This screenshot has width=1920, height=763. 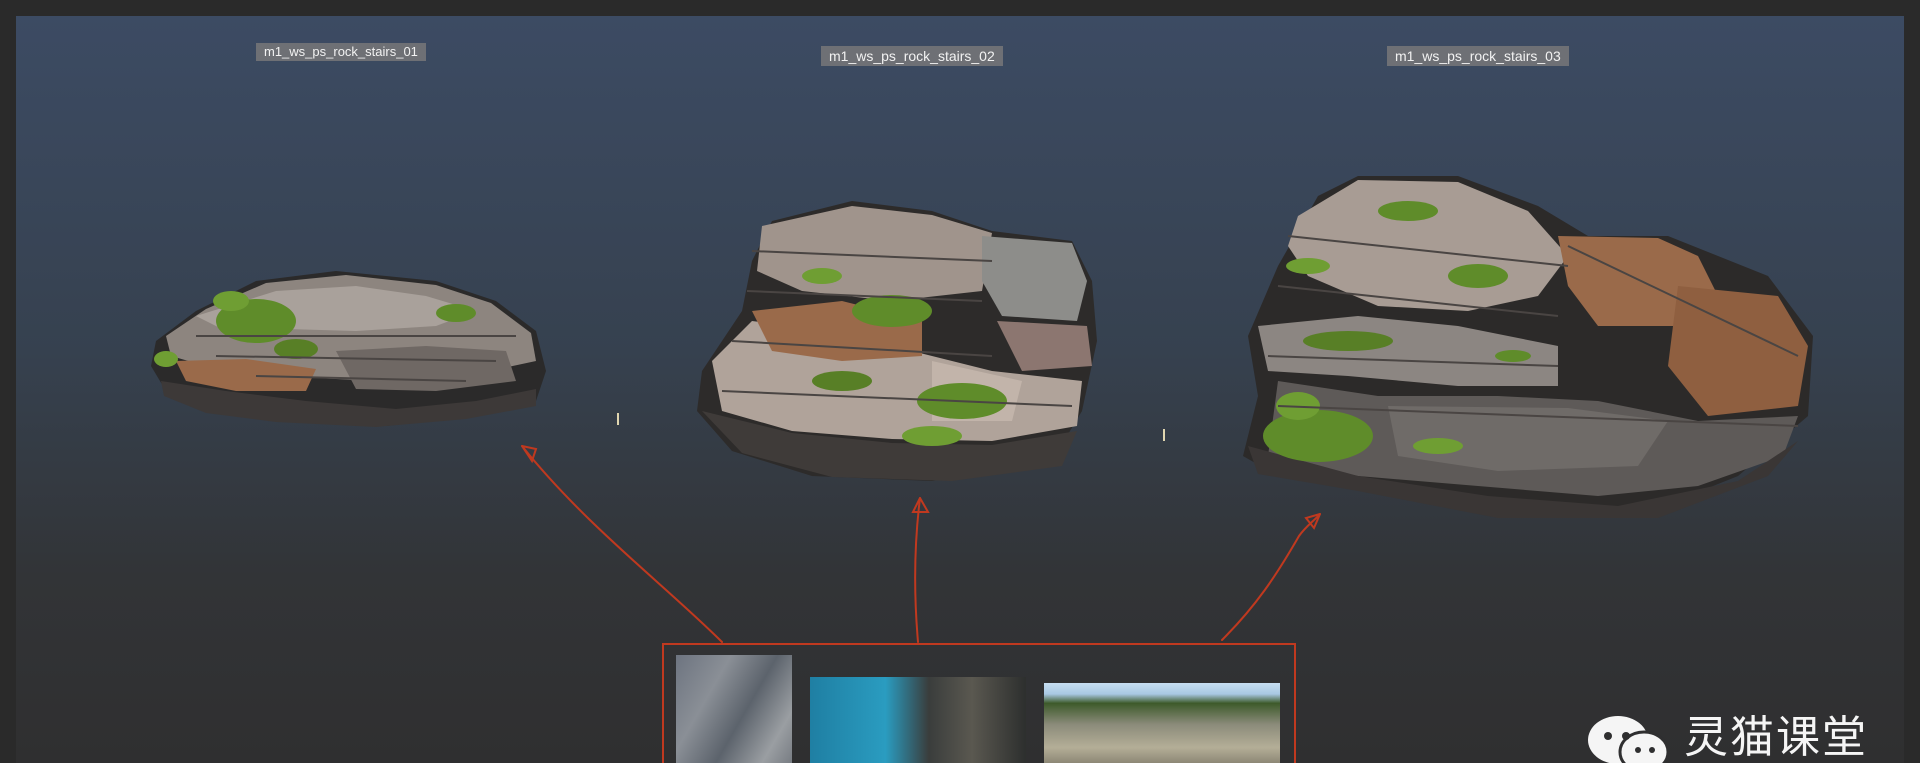 I want to click on watermark: 灵猫课堂, so click(x=1744, y=737).